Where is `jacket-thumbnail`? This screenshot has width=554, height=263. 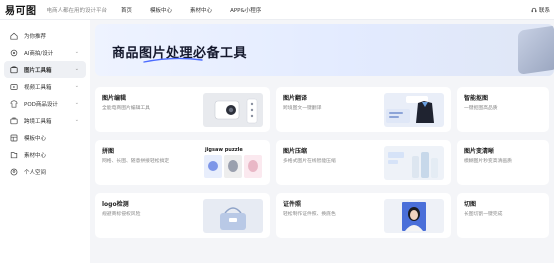
jacket-thumbnail is located at coordinates (414, 110).